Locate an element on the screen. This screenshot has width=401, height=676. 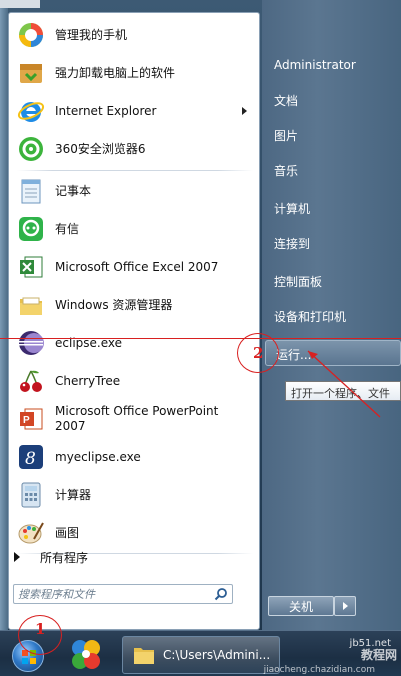
excel-icon is located at coordinates (31, 267).